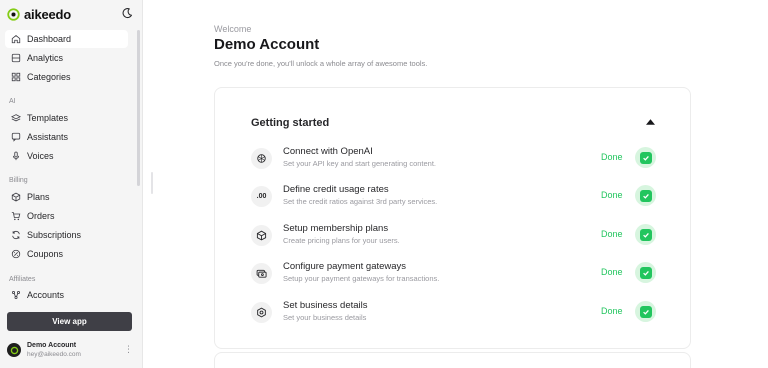 This screenshot has height=368, width=768. I want to click on sidebar-item-subscriptions: Subscriptions, so click(66, 235).